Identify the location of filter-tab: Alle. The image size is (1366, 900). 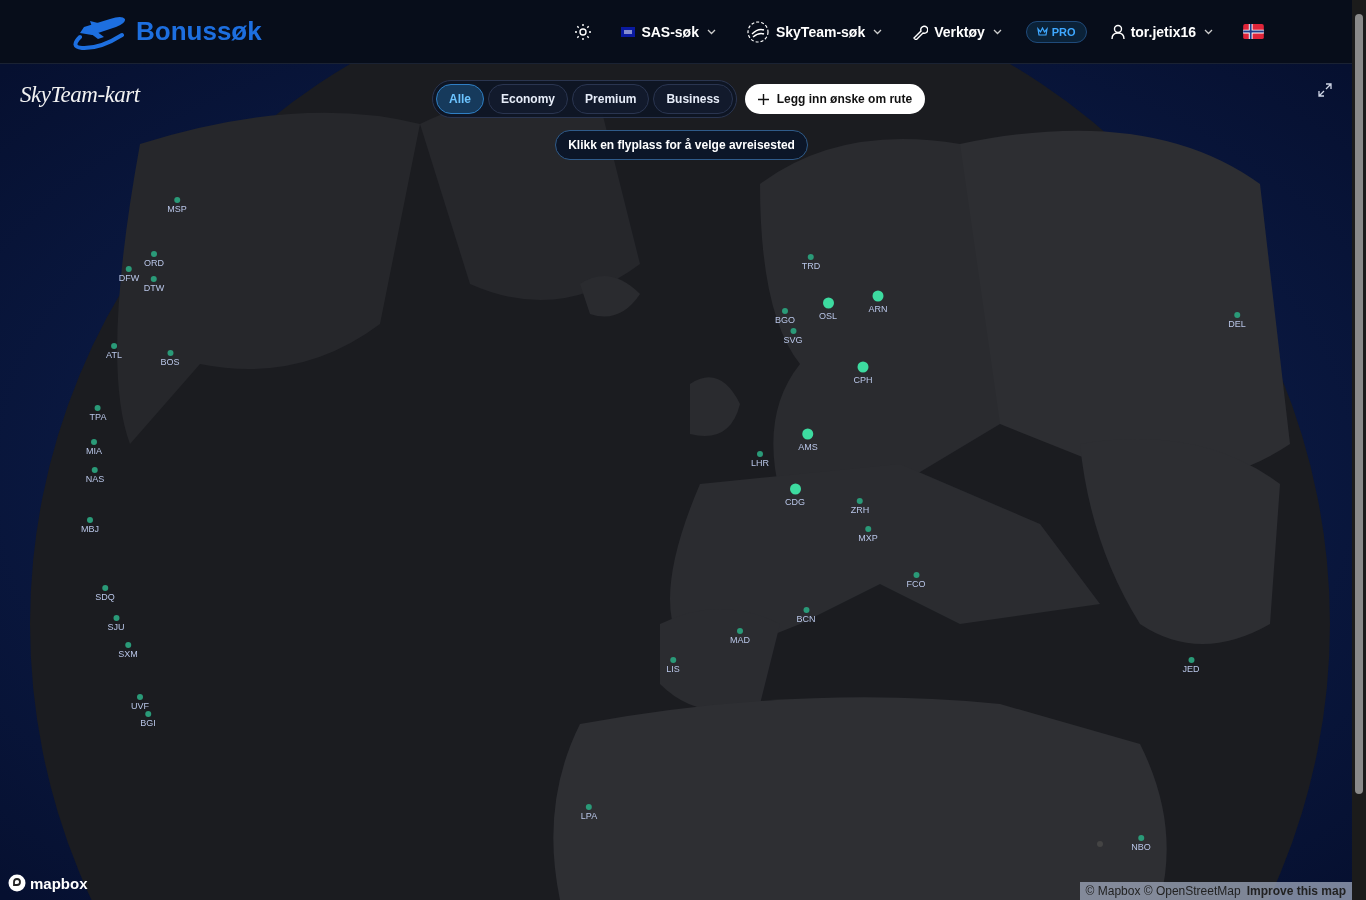
(460, 99).